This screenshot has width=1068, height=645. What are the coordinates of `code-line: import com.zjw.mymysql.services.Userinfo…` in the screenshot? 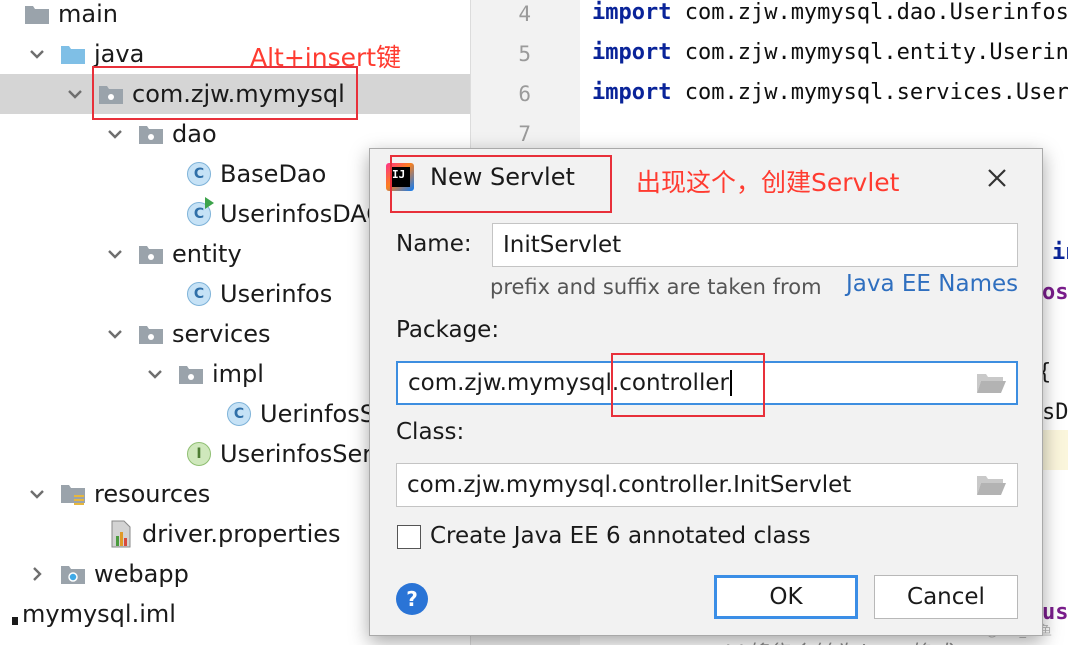 It's located at (830, 92).